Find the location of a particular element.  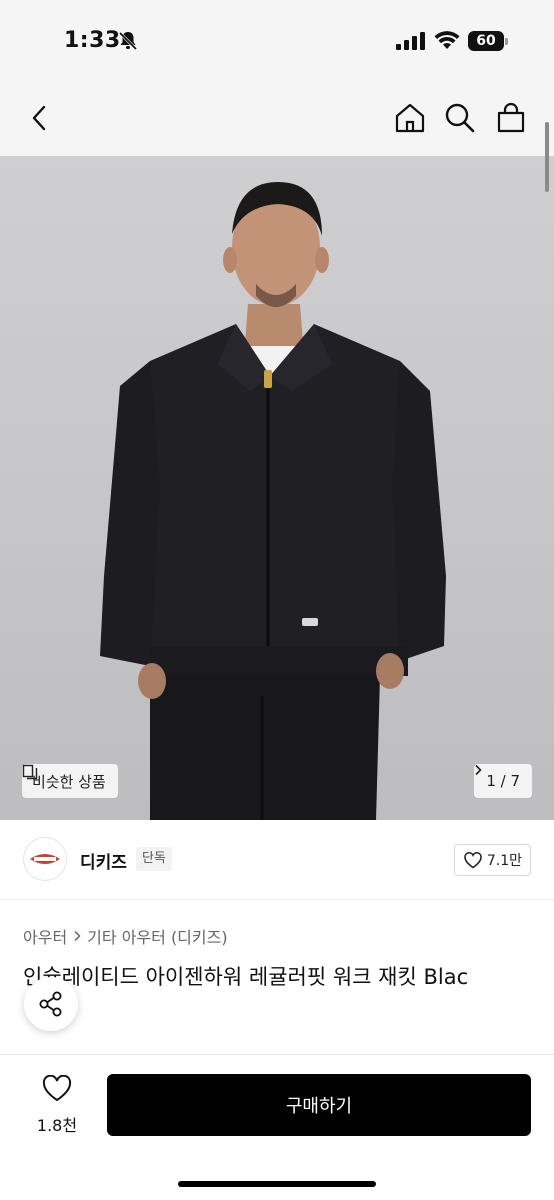

shopping-bag-icon is located at coordinates (511, 117).